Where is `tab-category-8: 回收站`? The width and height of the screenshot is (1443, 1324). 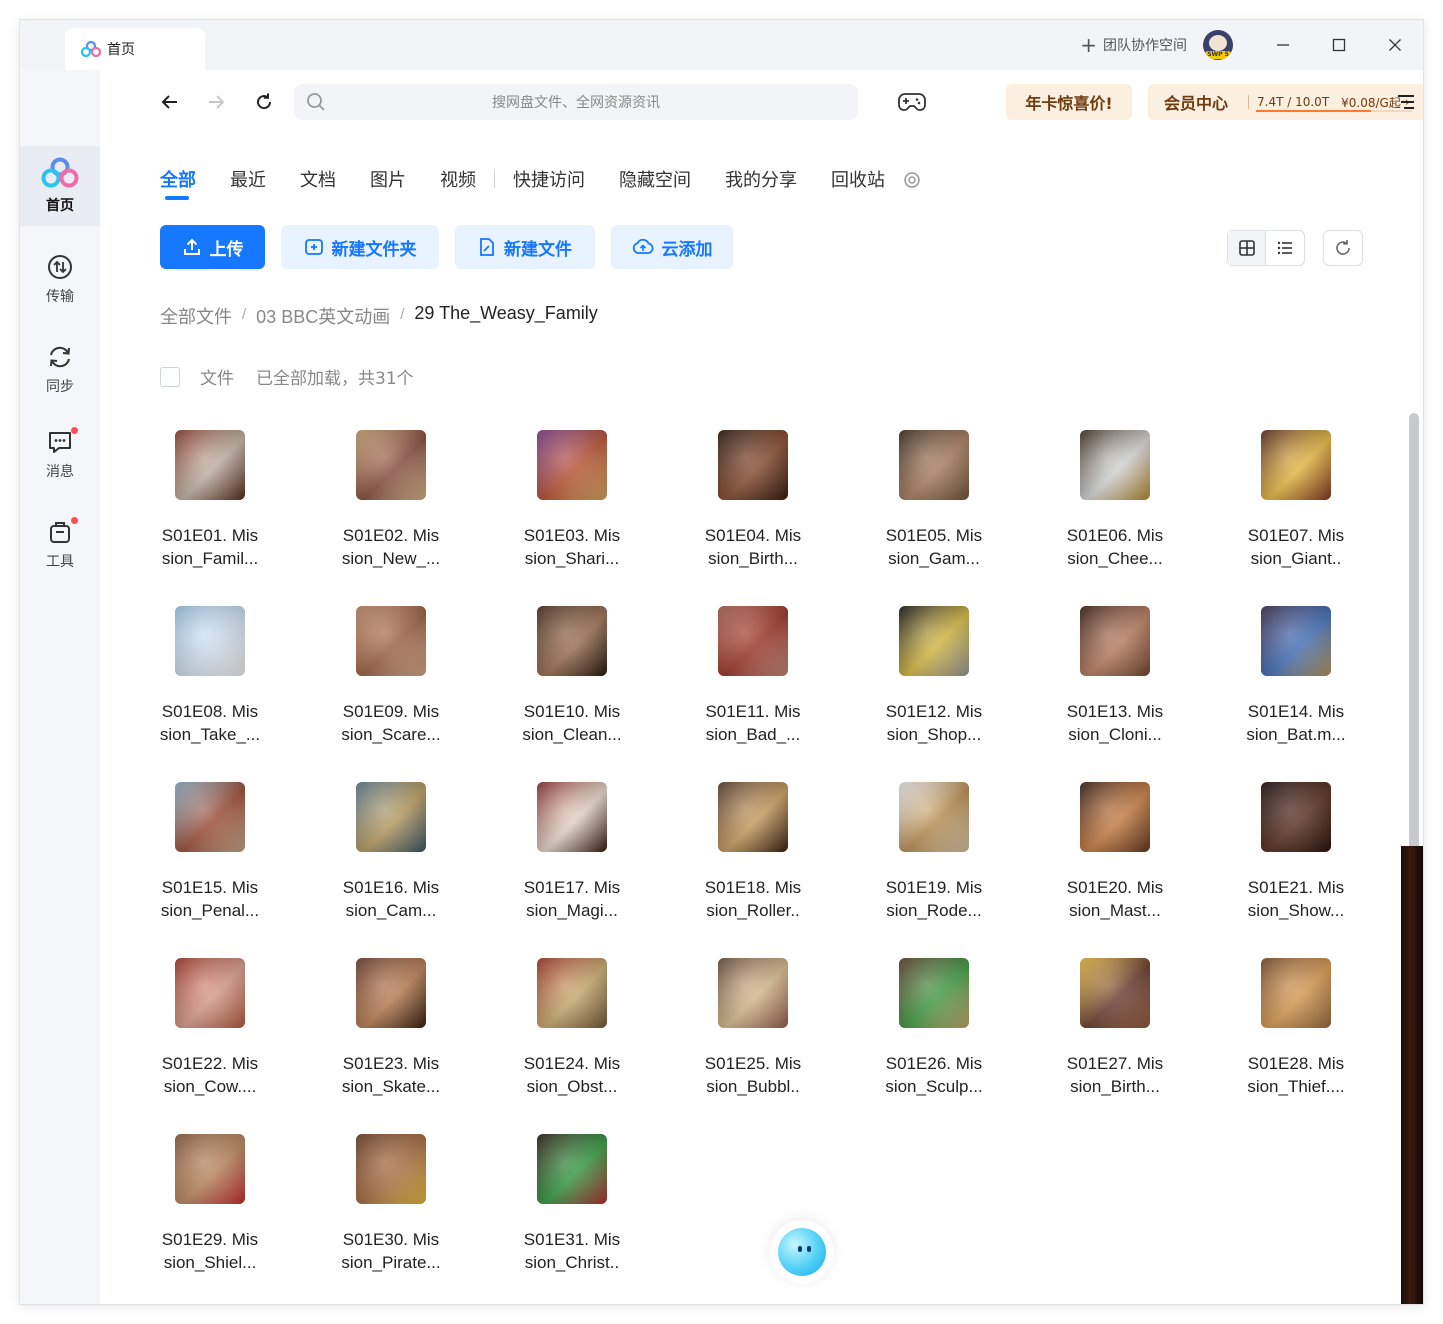
tab-category-8: 回收站 is located at coordinates (858, 179).